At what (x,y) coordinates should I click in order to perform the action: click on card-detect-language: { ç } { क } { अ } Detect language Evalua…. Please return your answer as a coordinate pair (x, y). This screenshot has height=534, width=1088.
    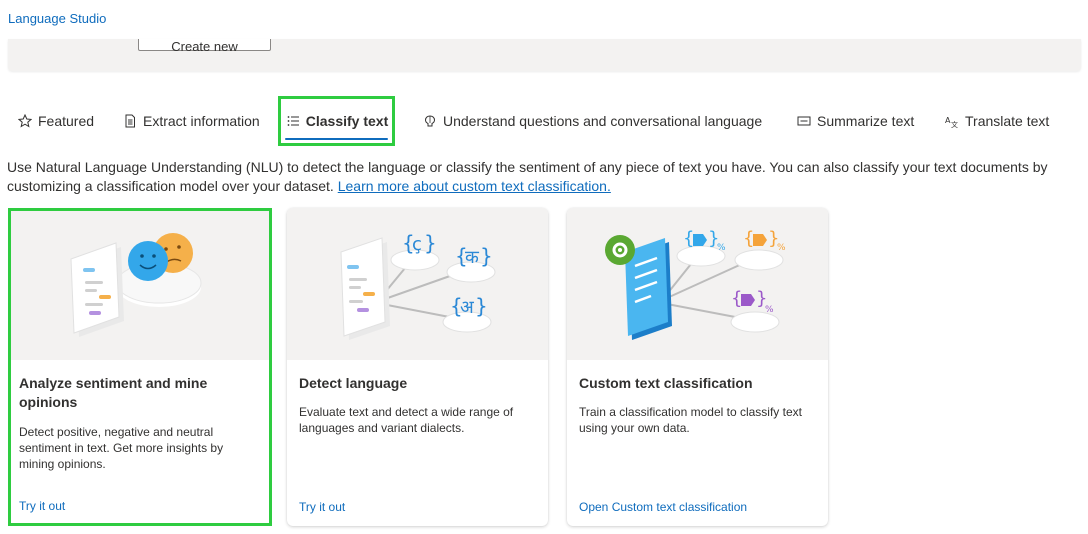
    Looking at the image, I should click on (417, 367).